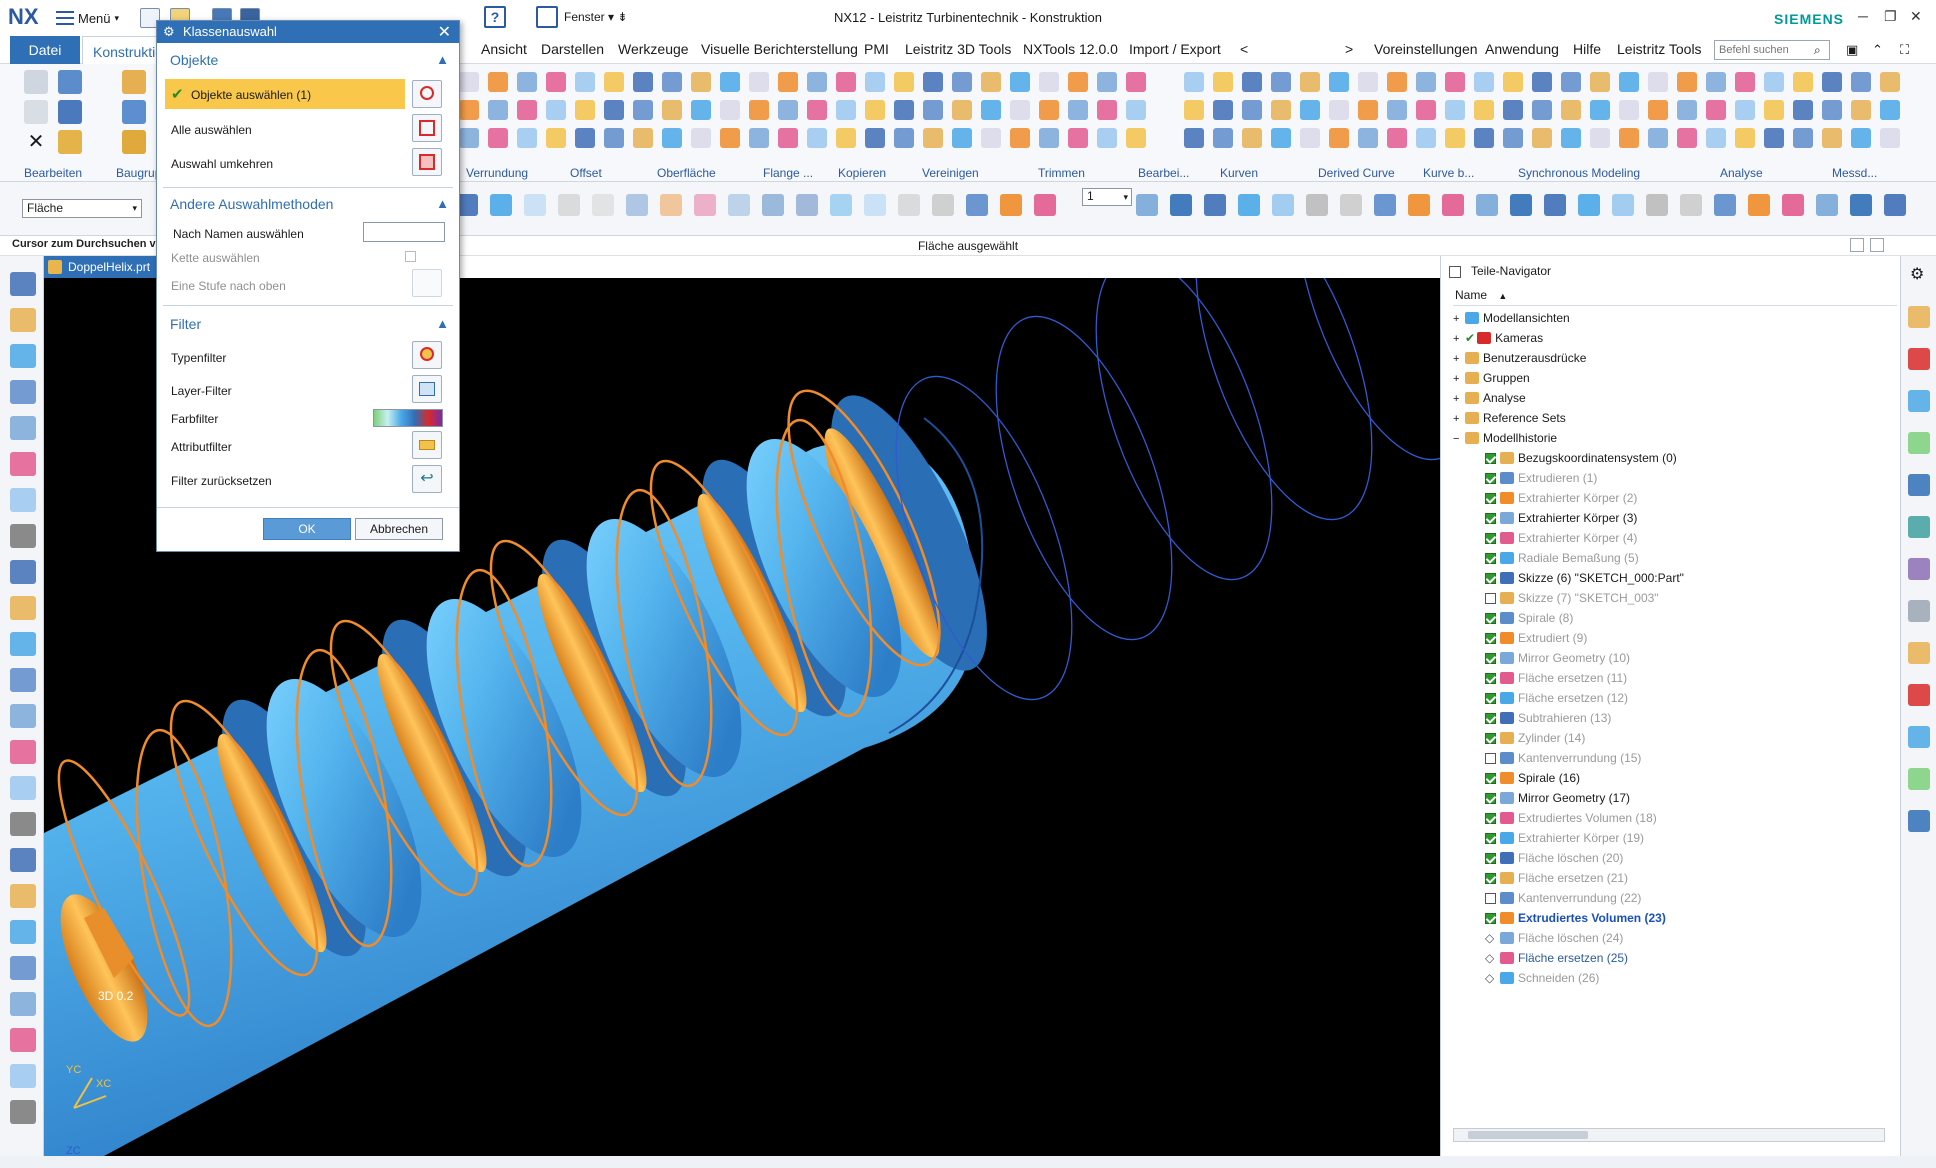 Image resolution: width=1936 pixels, height=1168 pixels. I want to click on section-objekte: Objekte ▲, so click(308, 60).